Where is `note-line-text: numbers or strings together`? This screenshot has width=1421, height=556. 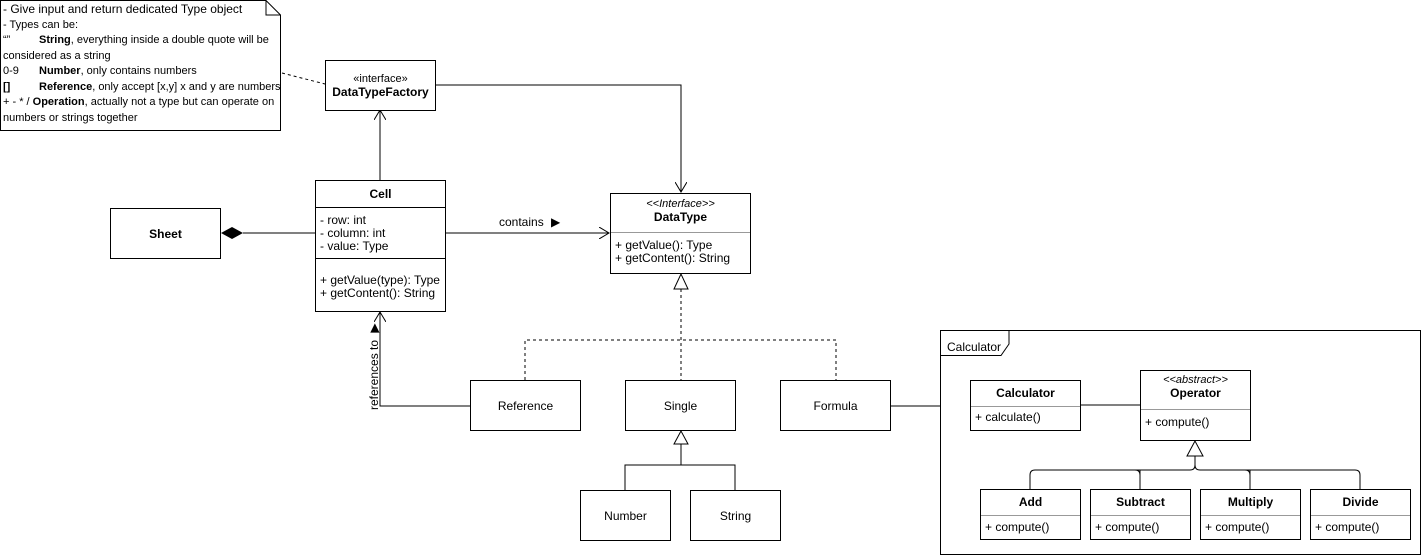
note-line-text: numbers or strings together is located at coordinates (70, 117).